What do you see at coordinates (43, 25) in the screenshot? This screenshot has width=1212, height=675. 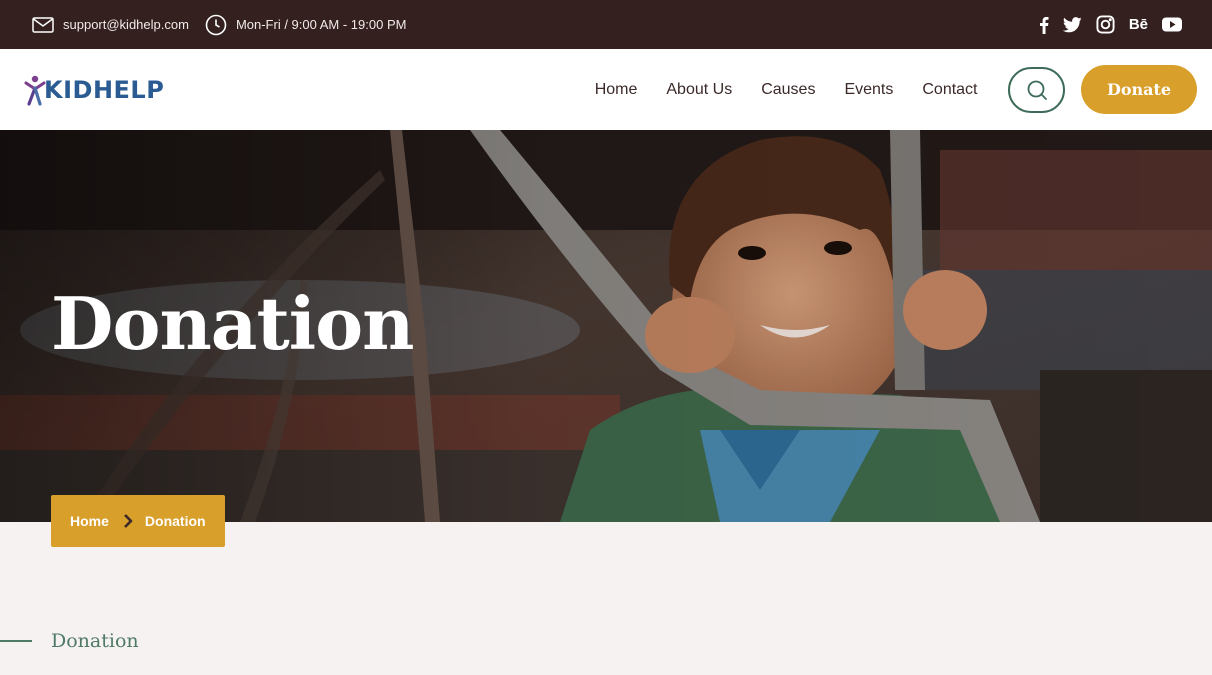 I see `envelope-icon` at bounding box center [43, 25].